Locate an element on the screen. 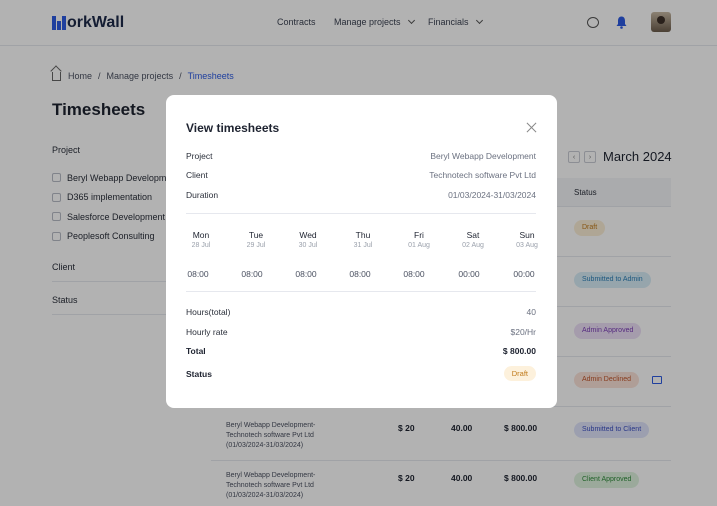 Image resolution: width=717 pixels, height=506 pixels. status-badge: Draft is located at coordinates (519, 373).